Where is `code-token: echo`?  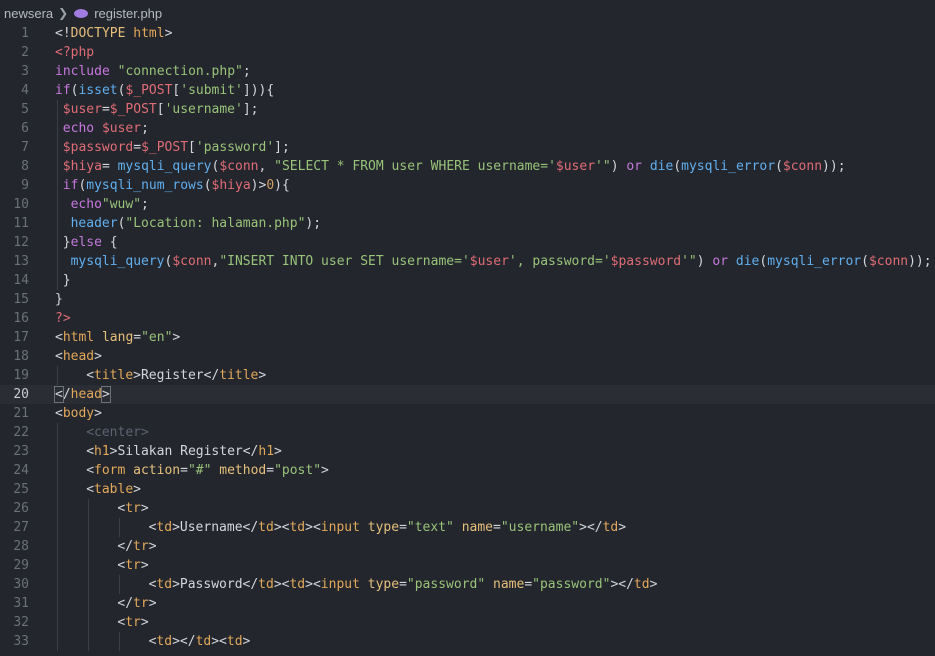
code-token: echo is located at coordinates (86, 204).